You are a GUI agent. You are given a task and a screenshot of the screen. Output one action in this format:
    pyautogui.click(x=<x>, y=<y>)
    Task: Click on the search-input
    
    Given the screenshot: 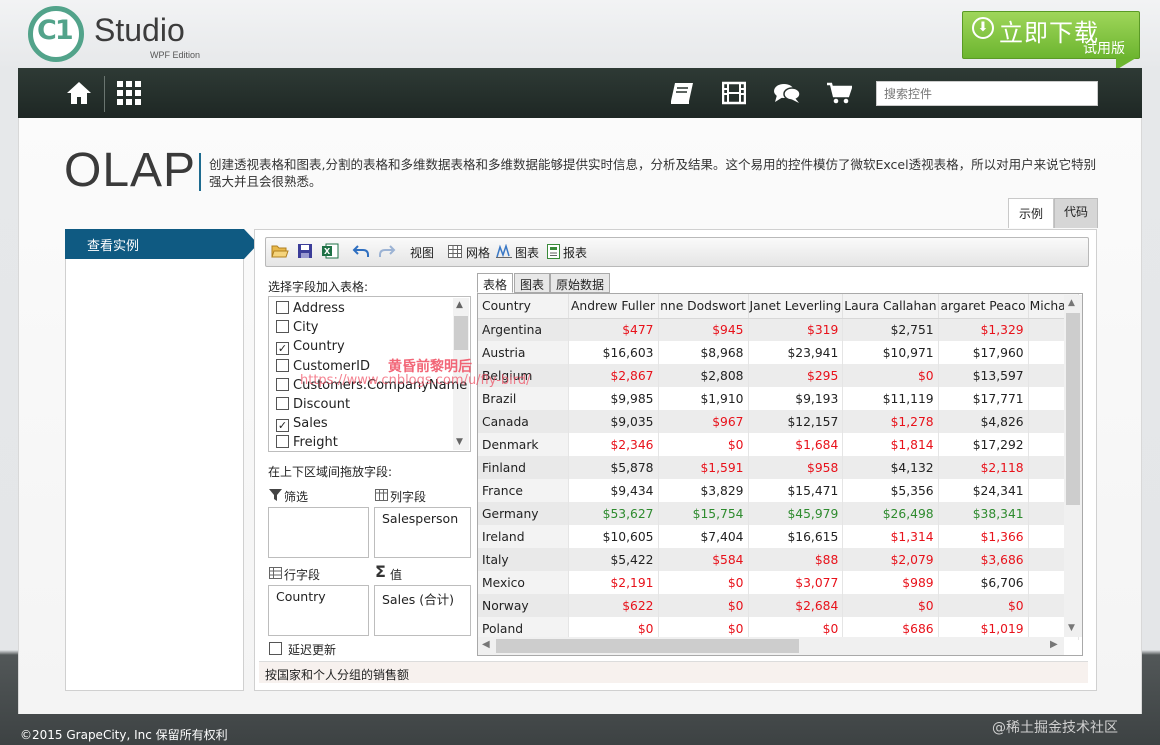 What is the action you would take?
    pyautogui.click(x=987, y=93)
    